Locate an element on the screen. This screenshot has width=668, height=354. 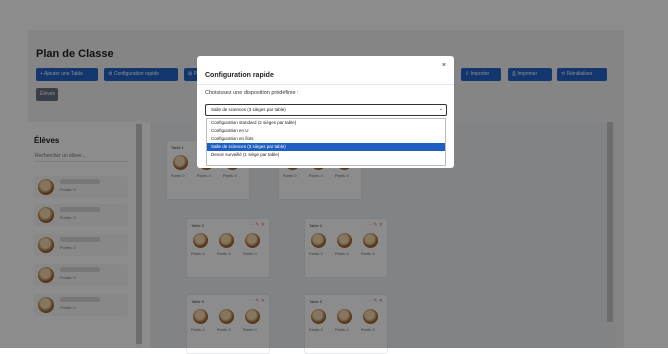
layout-prompt: Choisissez une disposition prédéfinie : is located at coordinates (252, 93).